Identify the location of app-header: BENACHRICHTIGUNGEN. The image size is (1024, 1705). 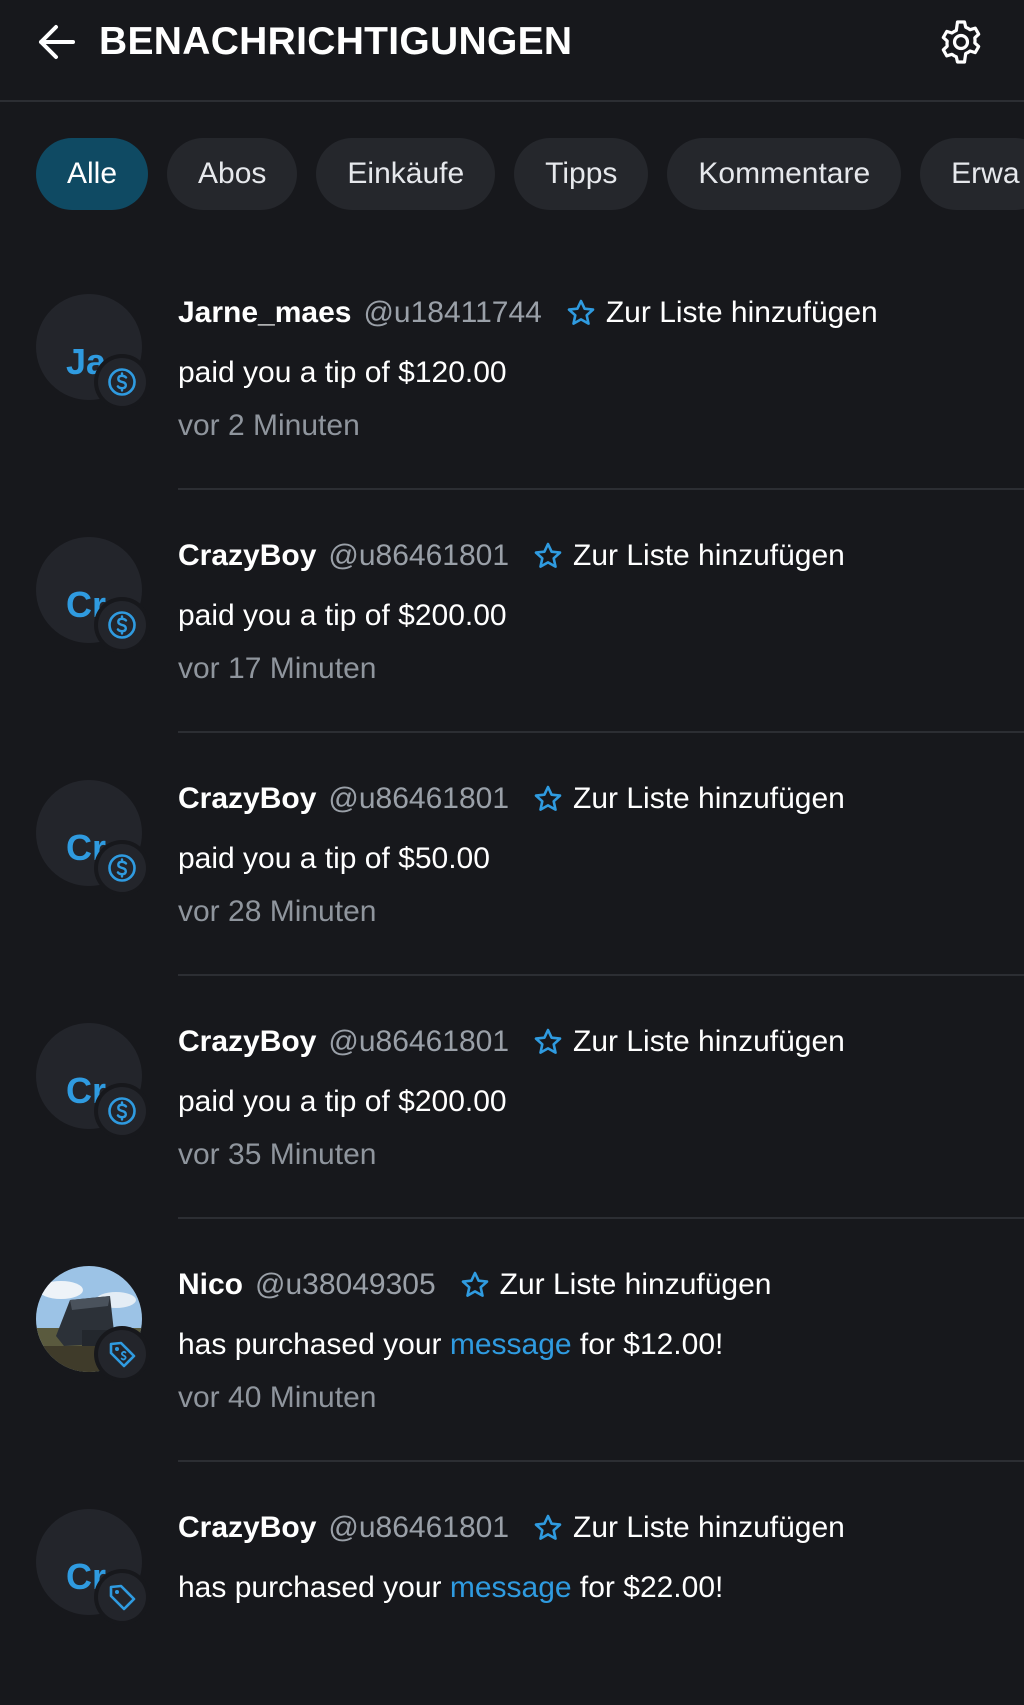
(512, 51).